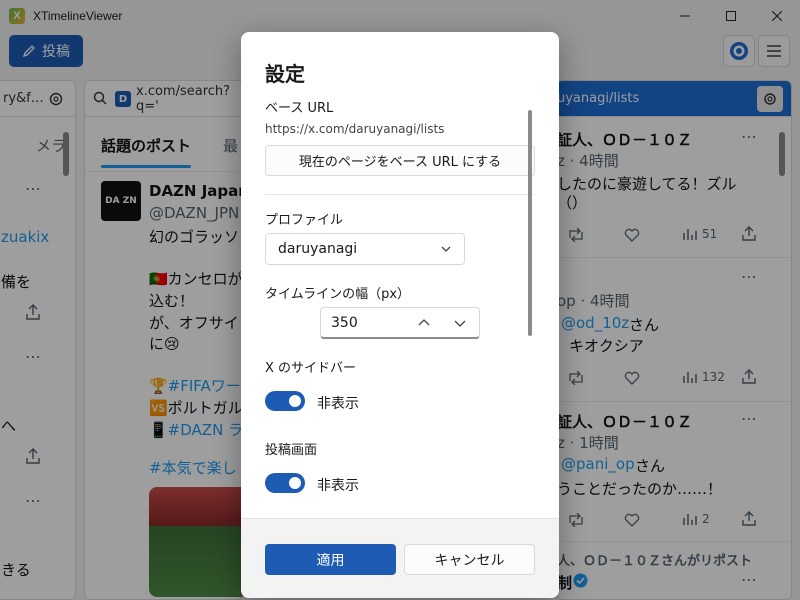 Image resolution: width=800 pixels, height=600 pixels. Describe the element at coordinates (400, 194) in the screenshot. I see `divider` at that location.